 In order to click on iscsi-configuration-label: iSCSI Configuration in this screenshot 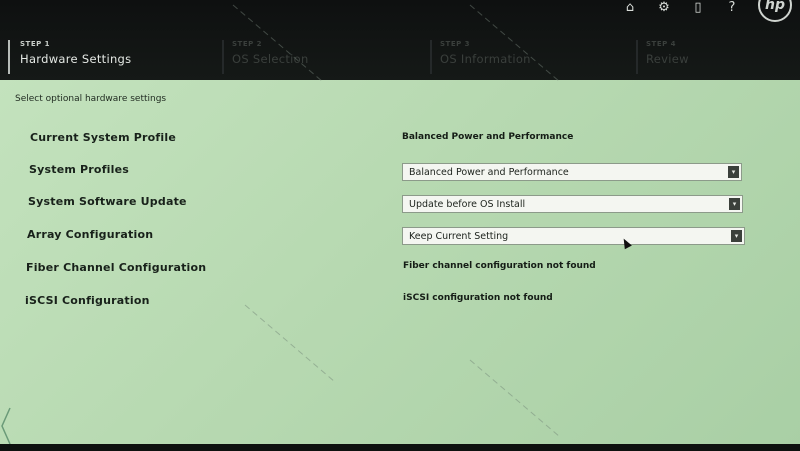, I will do `click(87, 300)`.